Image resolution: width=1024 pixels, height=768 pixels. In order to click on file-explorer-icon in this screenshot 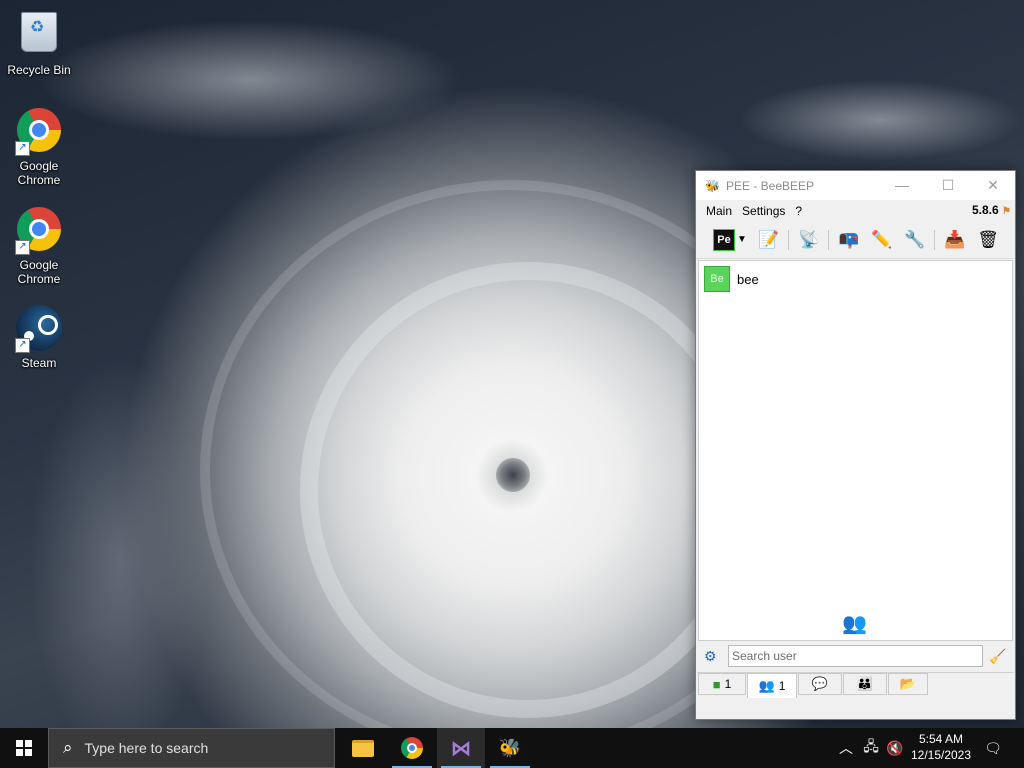, I will do `click(363, 748)`.